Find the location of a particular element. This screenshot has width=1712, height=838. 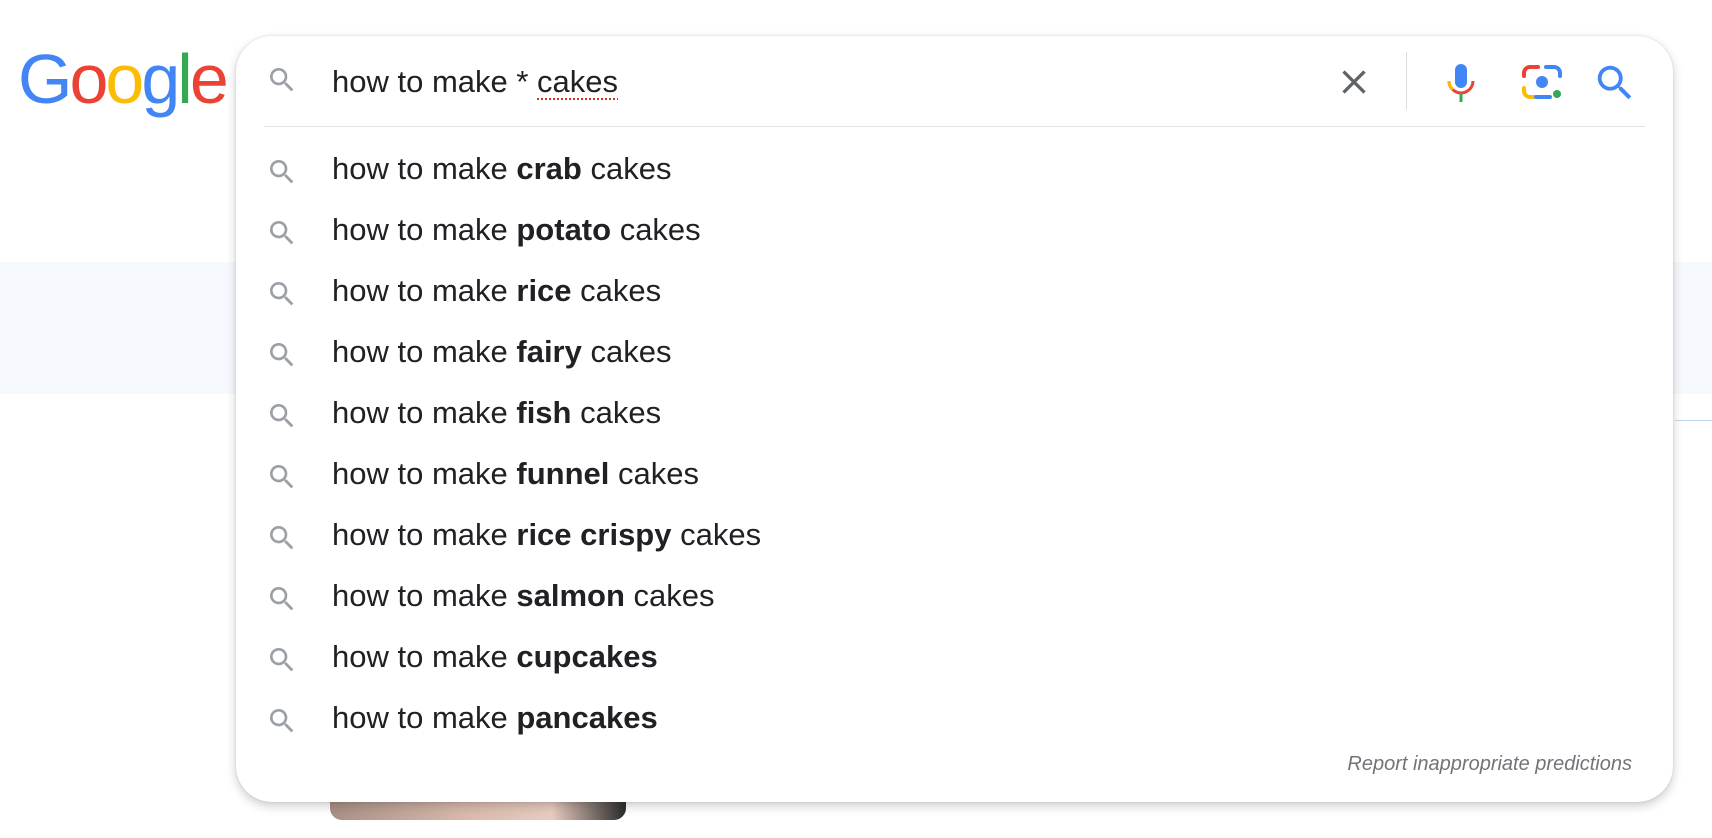

suggestion-text: how to make cupcakes is located at coordinates (495, 657).